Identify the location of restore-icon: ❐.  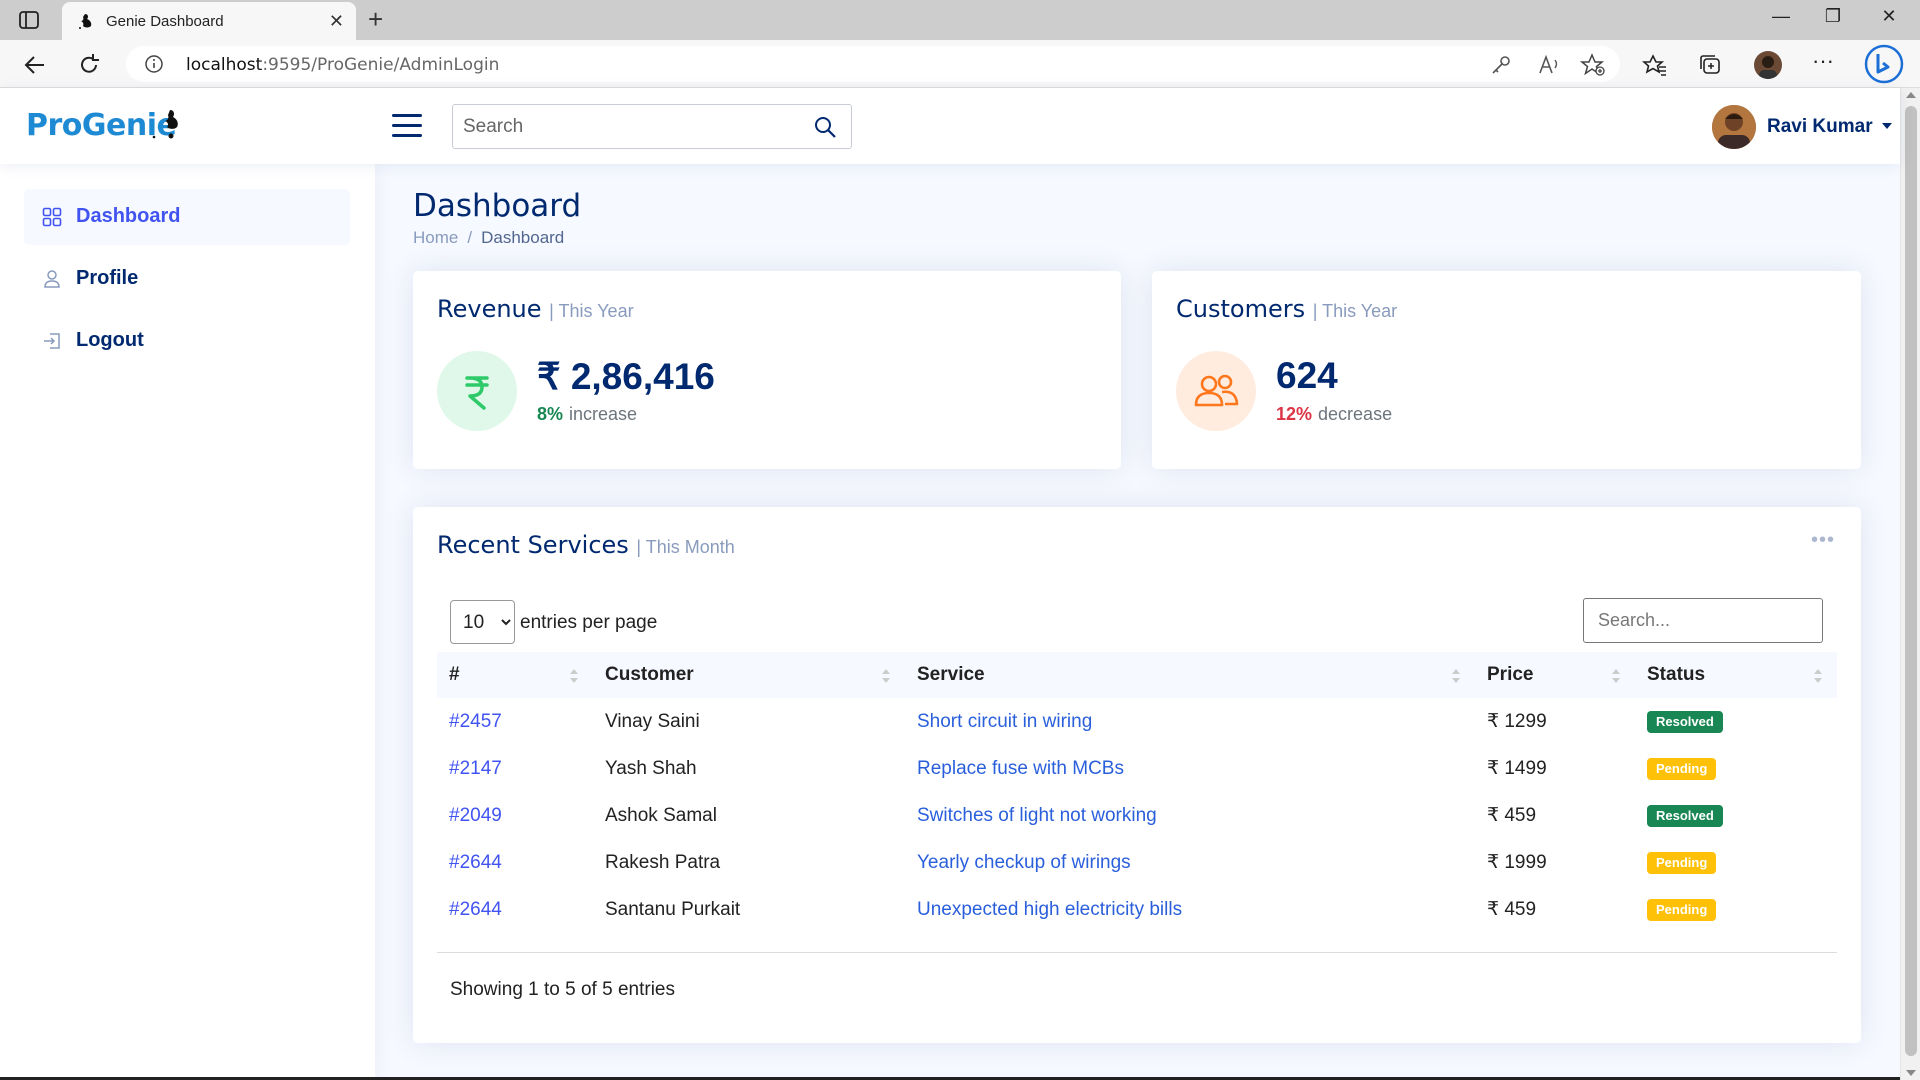
(1833, 20).